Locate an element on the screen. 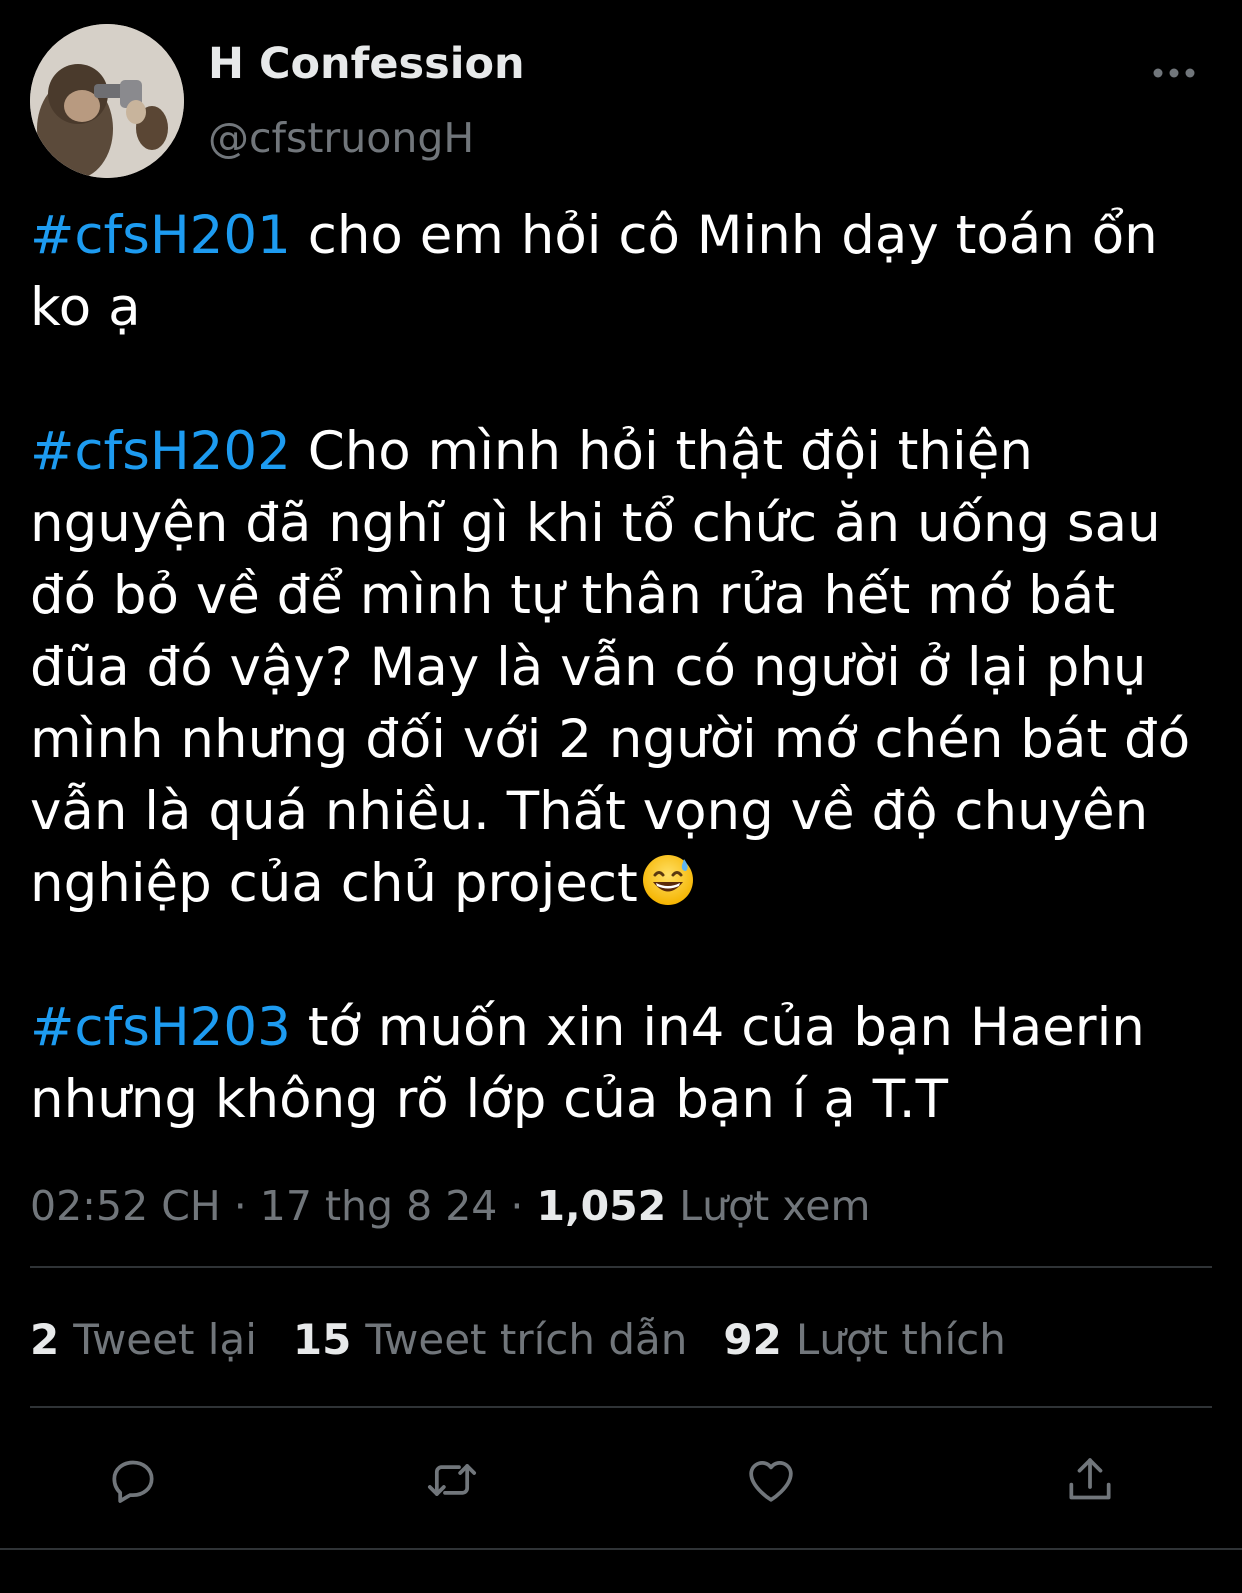 This screenshot has height=1593, width=1242. retweets-count: 2 is located at coordinates (45, 1339).